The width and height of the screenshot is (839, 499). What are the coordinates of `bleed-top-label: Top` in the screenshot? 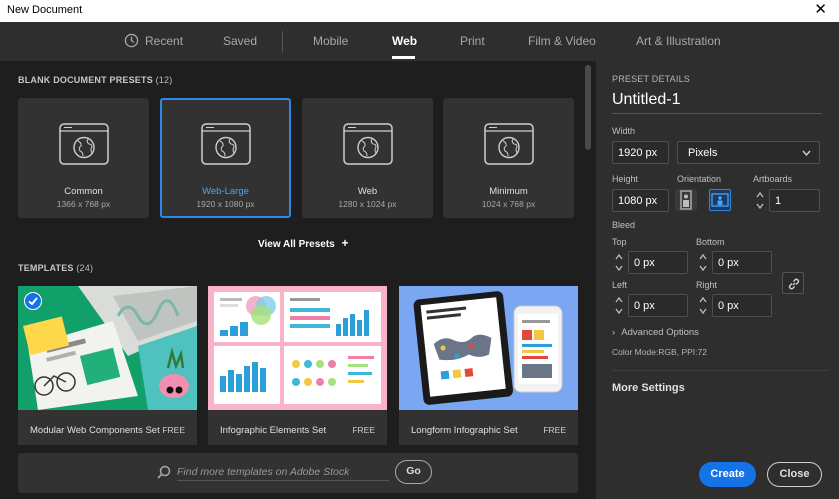 It's located at (619, 242).